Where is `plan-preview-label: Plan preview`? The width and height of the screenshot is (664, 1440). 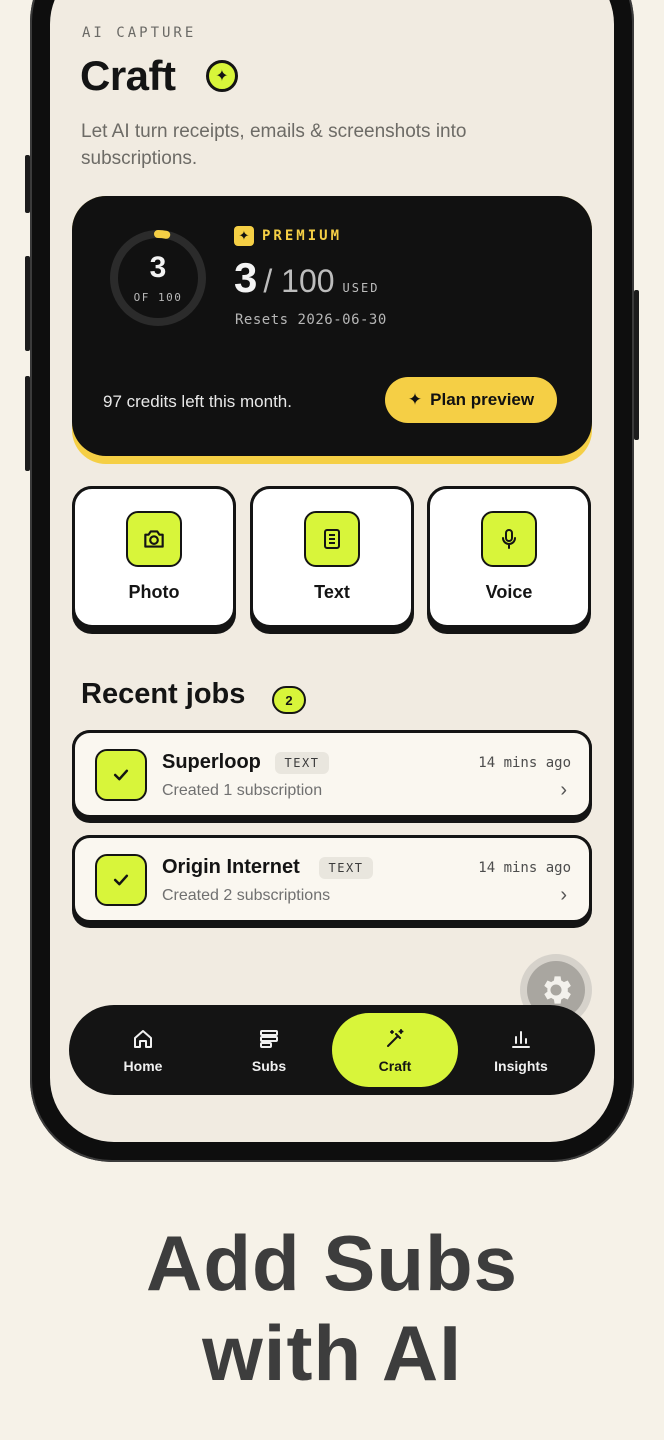
plan-preview-label: Plan preview is located at coordinates (482, 399).